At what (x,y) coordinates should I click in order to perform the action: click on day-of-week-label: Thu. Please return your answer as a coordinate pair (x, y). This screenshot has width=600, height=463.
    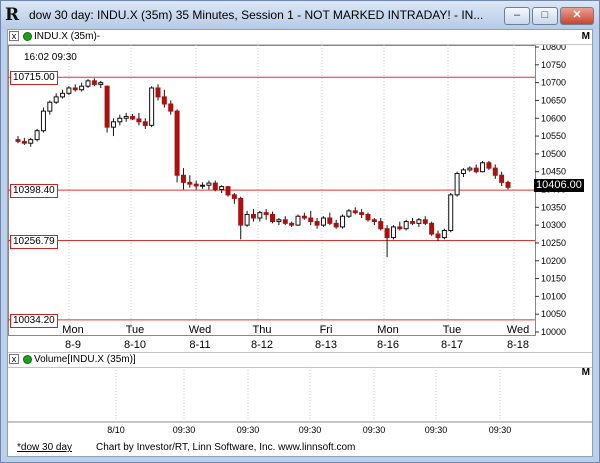
    Looking at the image, I should click on (262, 330).